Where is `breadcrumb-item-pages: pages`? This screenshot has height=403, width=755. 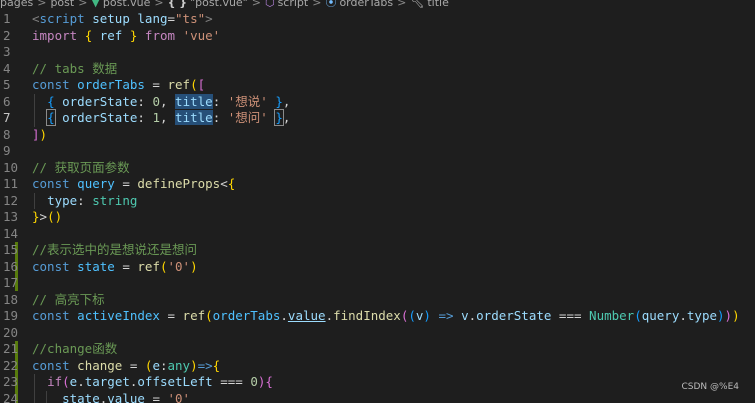 breadcrumb-item-pages: pages is located at coordinates (16, 4).